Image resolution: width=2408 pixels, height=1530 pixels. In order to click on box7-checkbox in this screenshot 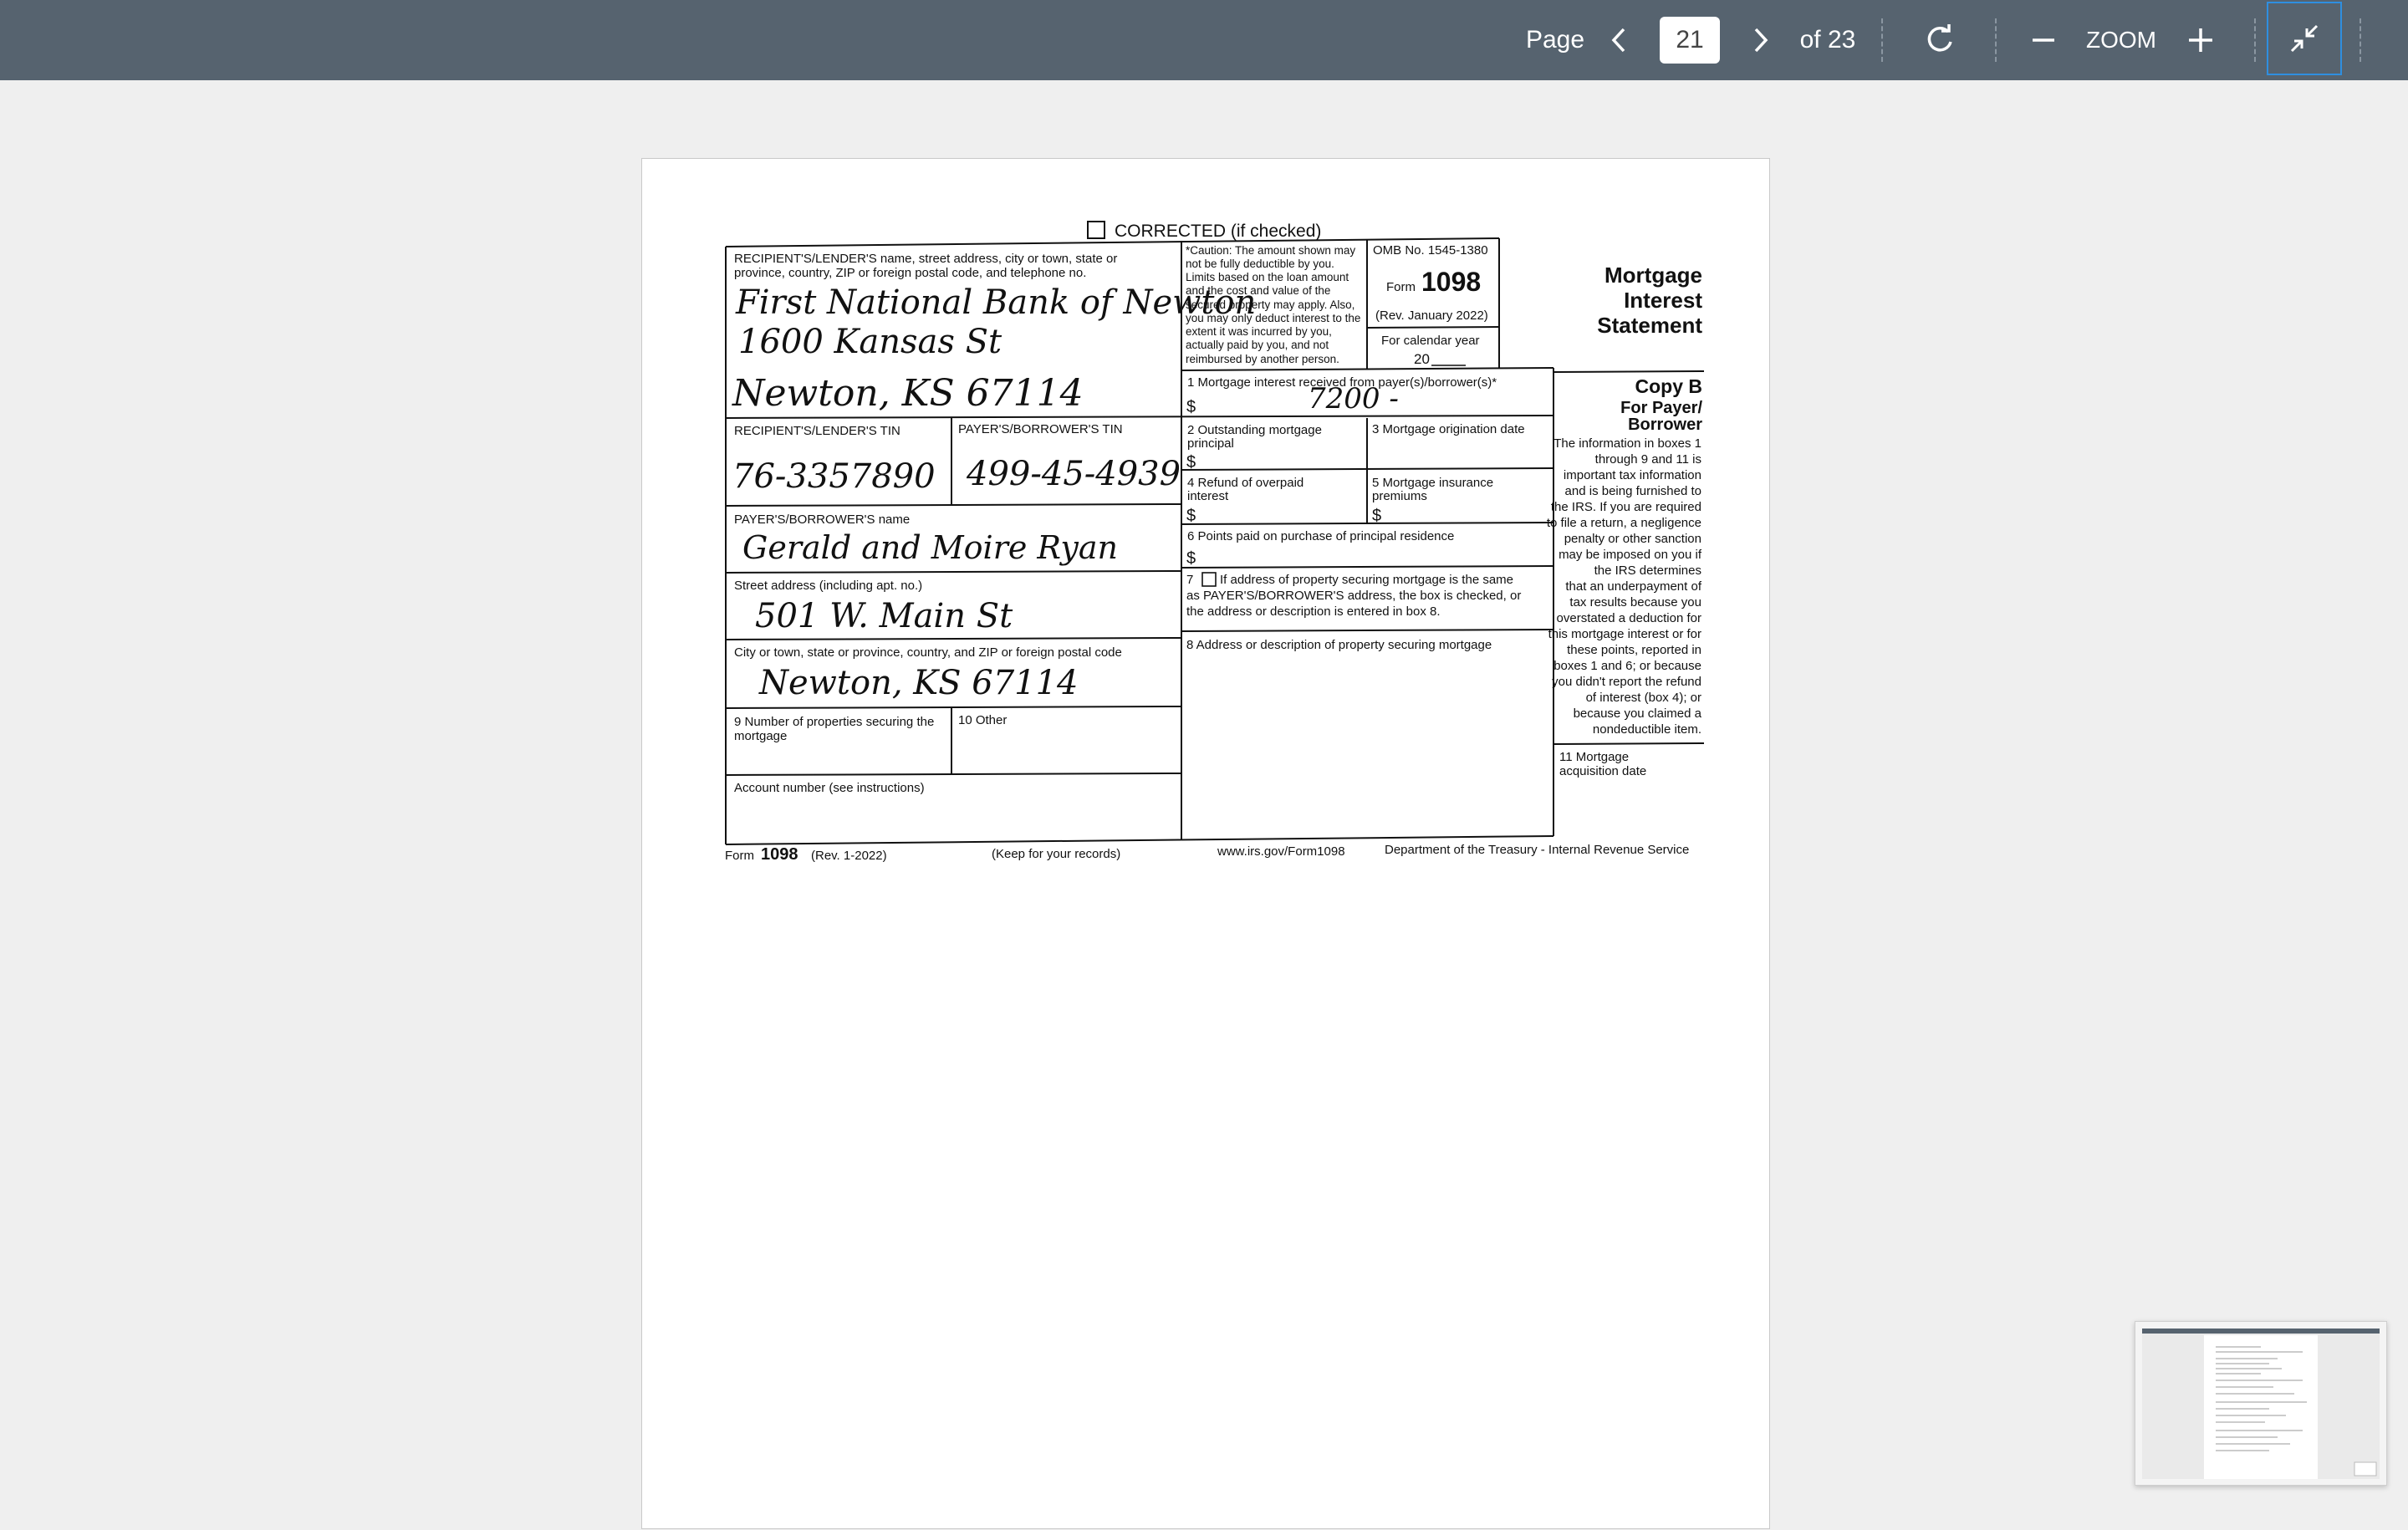, I will do `click(1209, 579)`.